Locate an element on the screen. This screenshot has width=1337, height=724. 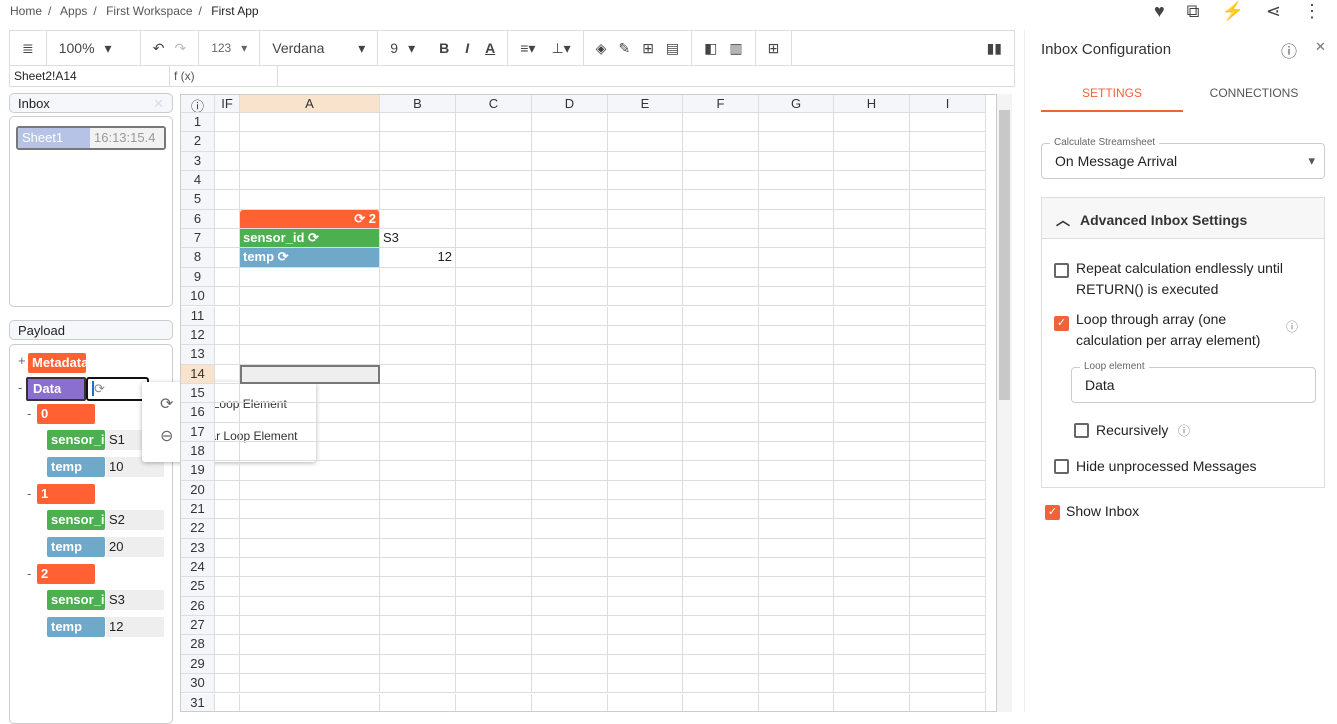
cell-reference: Sheet2!A14 is located at coordinates (90, 76).